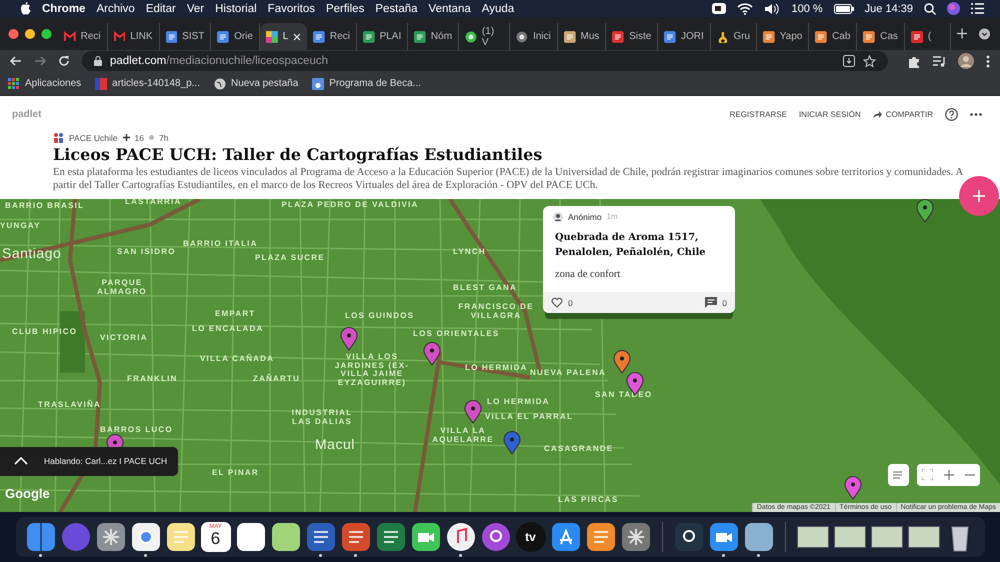  Describe the element at coordinates (579, 449) in the screenshot. I see `map-label: CASAGRANDE` at that location.